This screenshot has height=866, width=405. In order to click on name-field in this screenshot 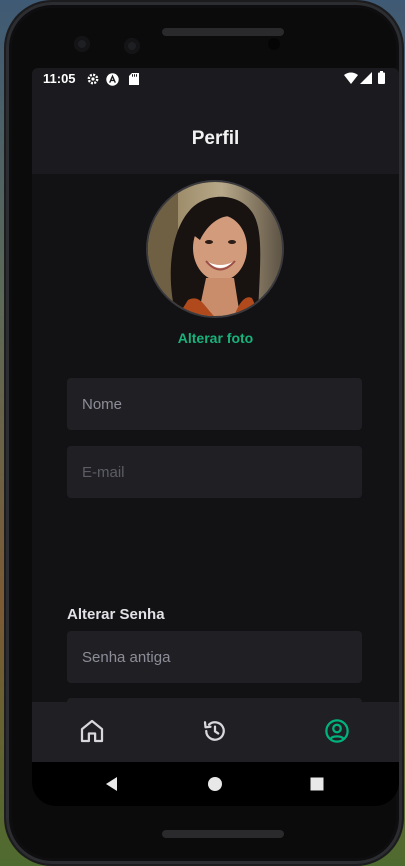, I will do `click(214, 404)`.